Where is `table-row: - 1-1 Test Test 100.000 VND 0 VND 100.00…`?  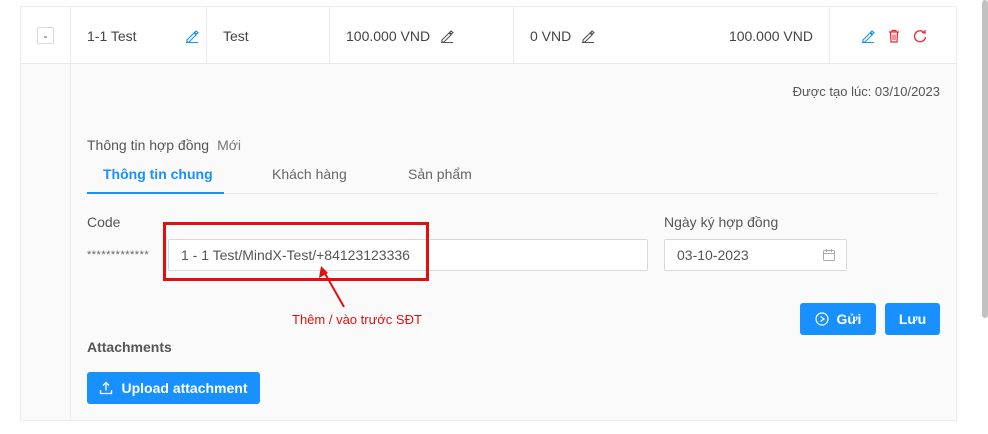 table-row: - 1-1 Test Test 100.000 VND 0 VND 100.00… is located at coordinates (488, 35).